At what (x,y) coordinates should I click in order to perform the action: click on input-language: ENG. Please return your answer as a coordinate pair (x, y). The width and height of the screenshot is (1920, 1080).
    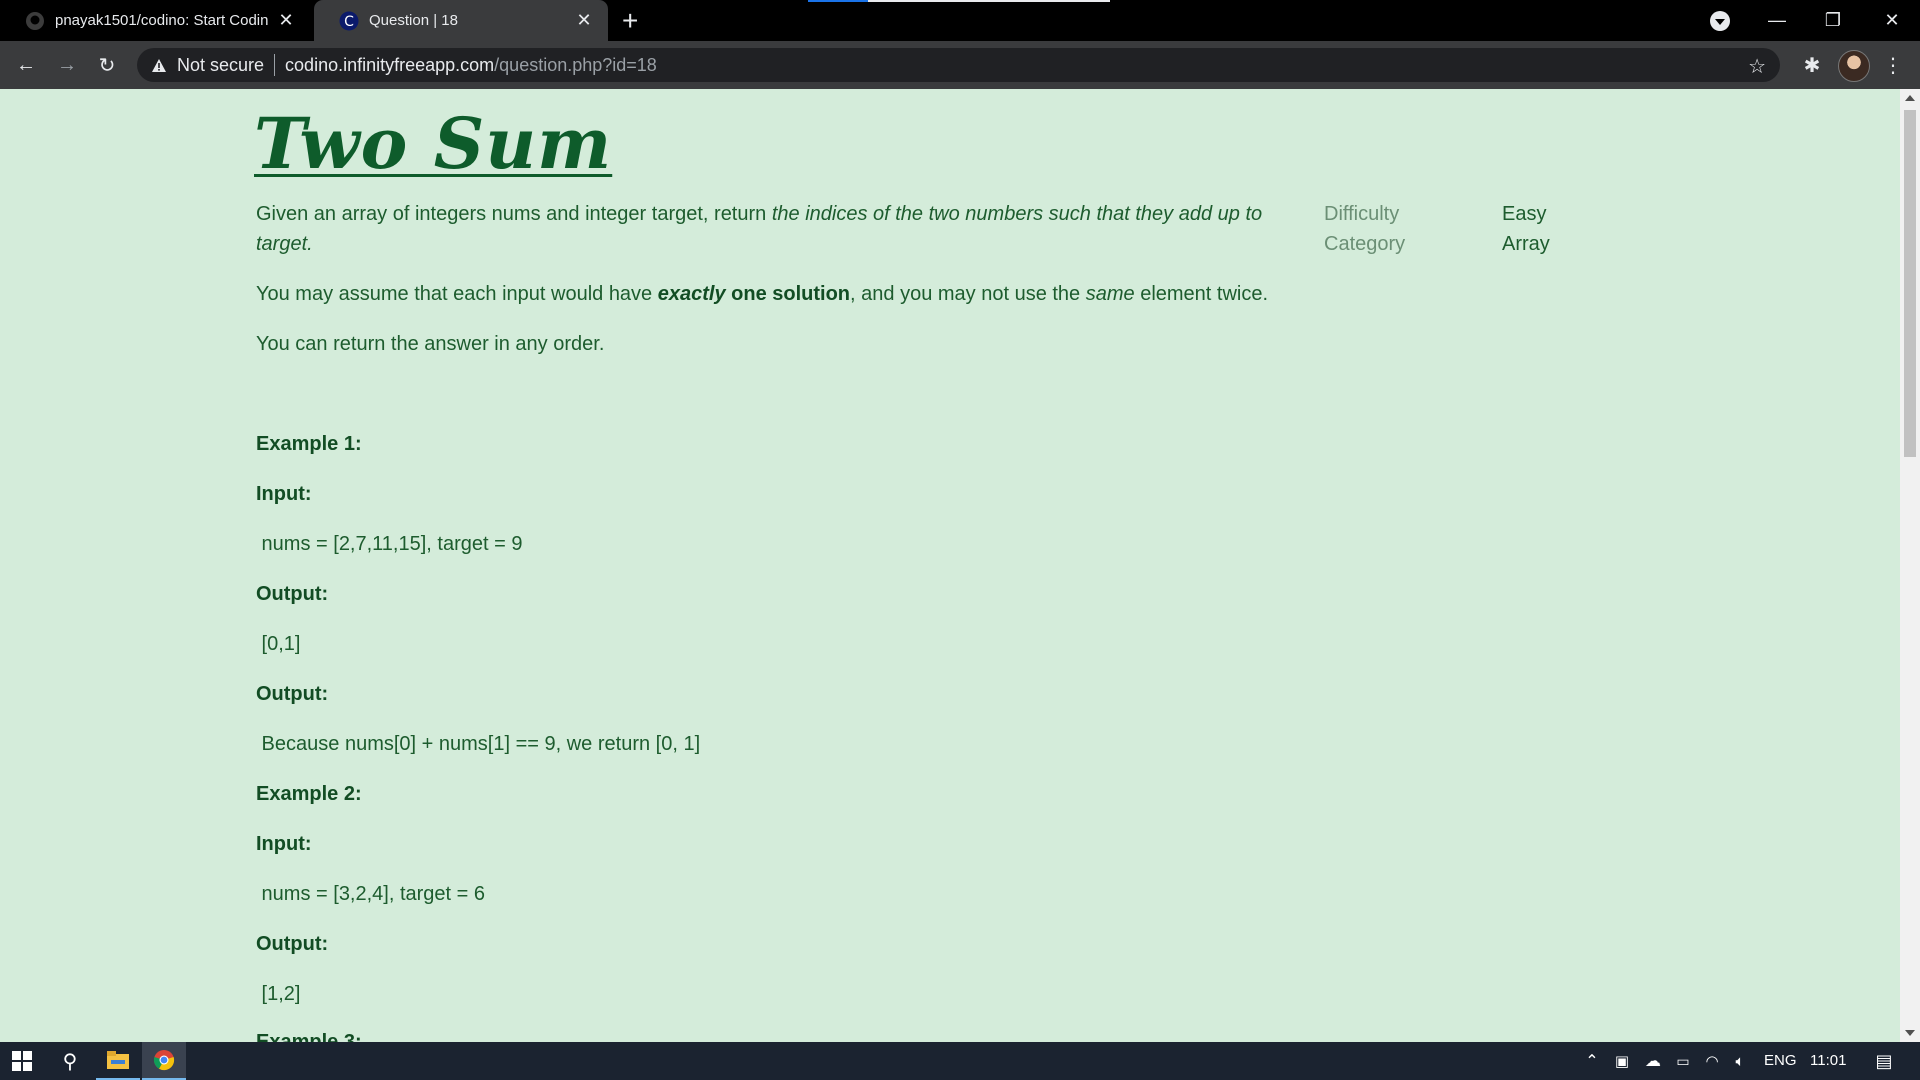
    Looking at the image, I should click on (1780, 1060).